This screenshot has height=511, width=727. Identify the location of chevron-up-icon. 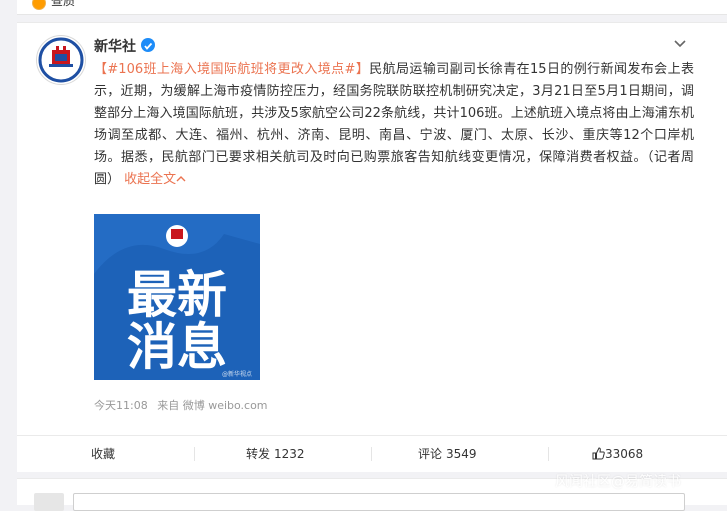
(181, 179).